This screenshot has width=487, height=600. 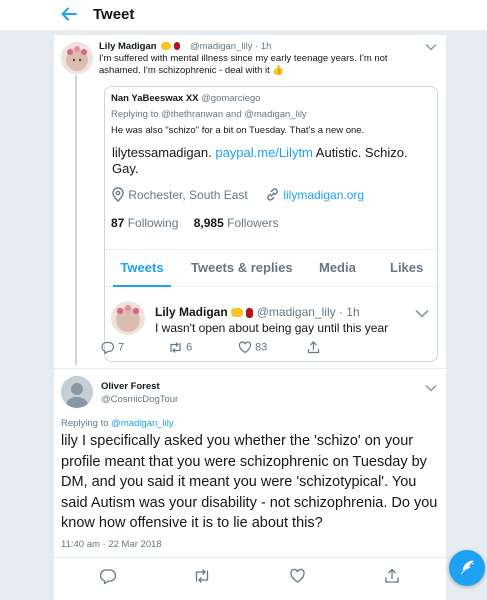 I want to click on pinned-author-row: Lily Madigan @madigan_lily · 1h, so click(x=257, y=312).